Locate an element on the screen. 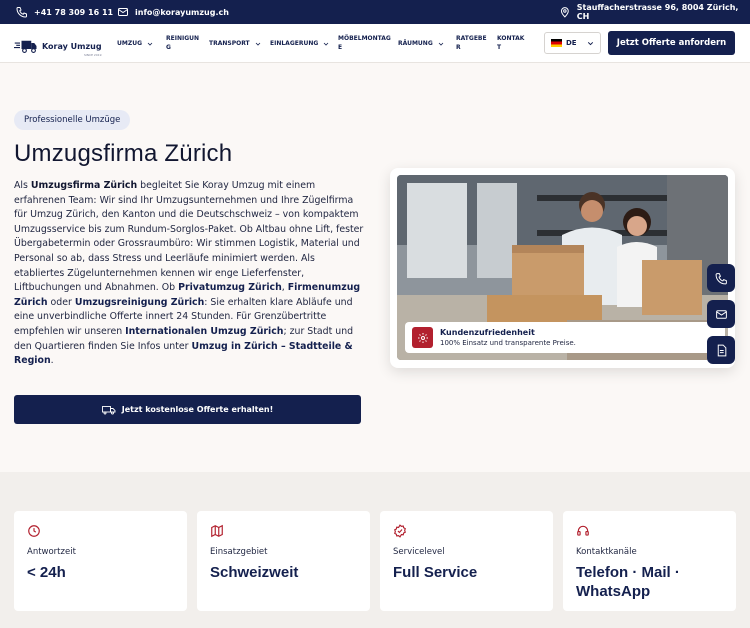  text-segment: oder is located at coordinates (61, 302).